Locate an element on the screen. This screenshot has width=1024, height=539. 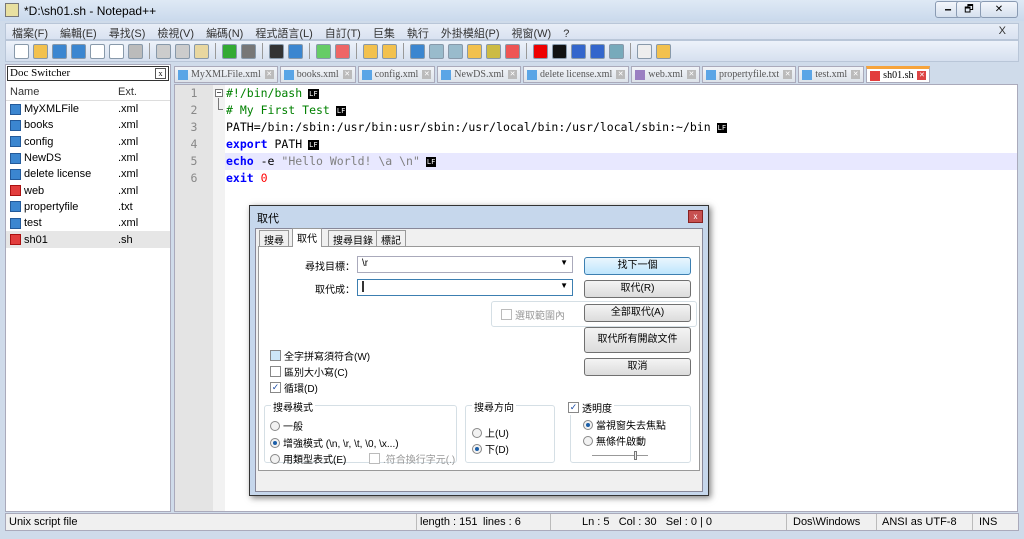
replace-icon is located at coordinates (295, 51).